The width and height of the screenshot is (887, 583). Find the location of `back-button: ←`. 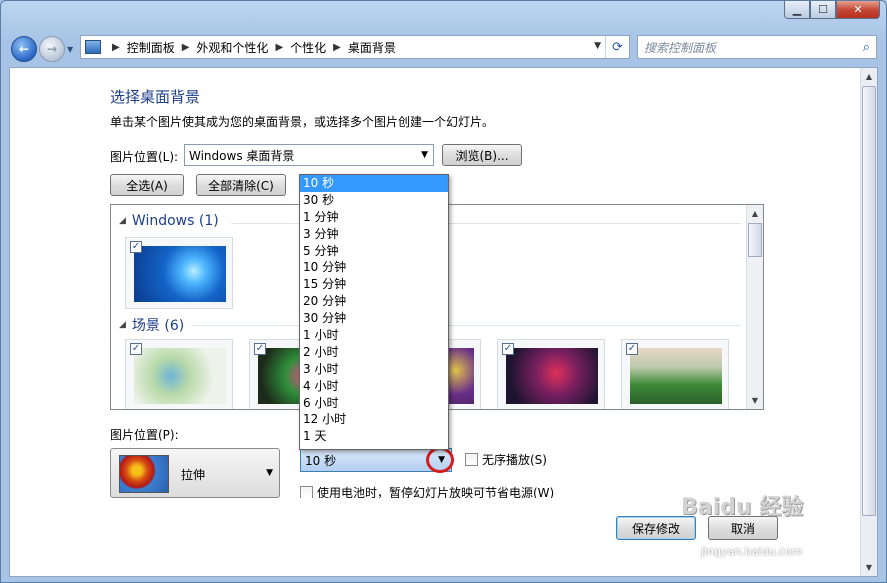

back-button: ← is located at coordinates (24, 49).